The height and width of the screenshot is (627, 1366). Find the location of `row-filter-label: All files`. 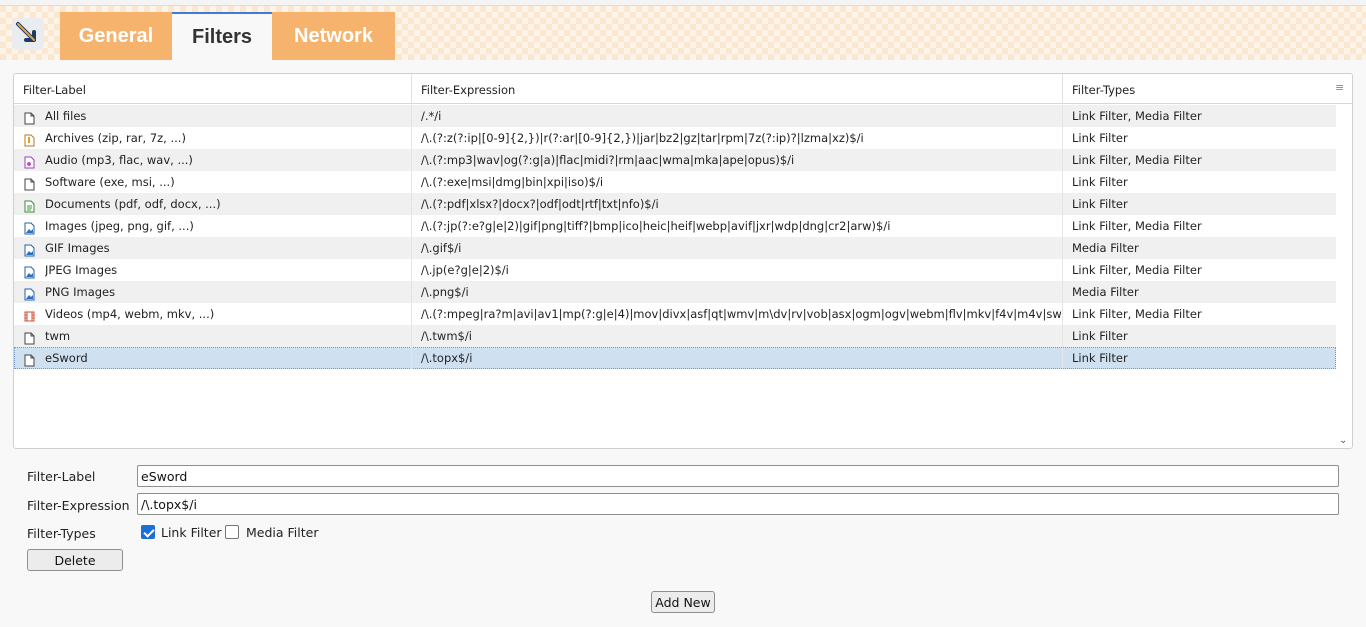

row-filter-label: All files is located at coordinates (66, 116).